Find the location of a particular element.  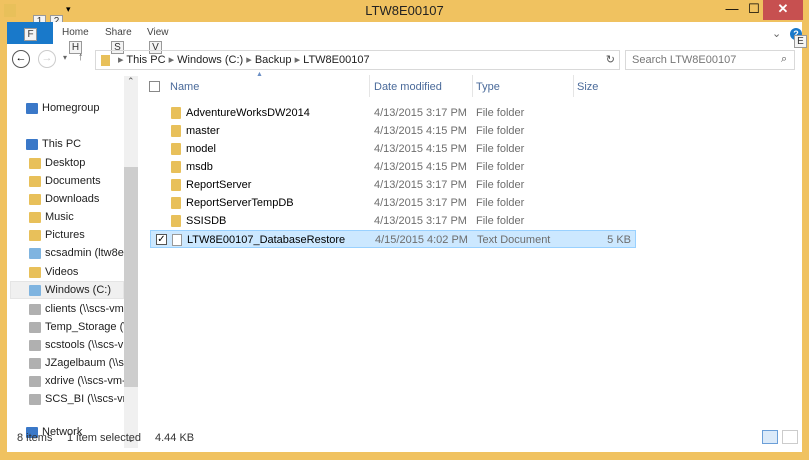

file-tab-key: F is located at coordinates (30, 34).